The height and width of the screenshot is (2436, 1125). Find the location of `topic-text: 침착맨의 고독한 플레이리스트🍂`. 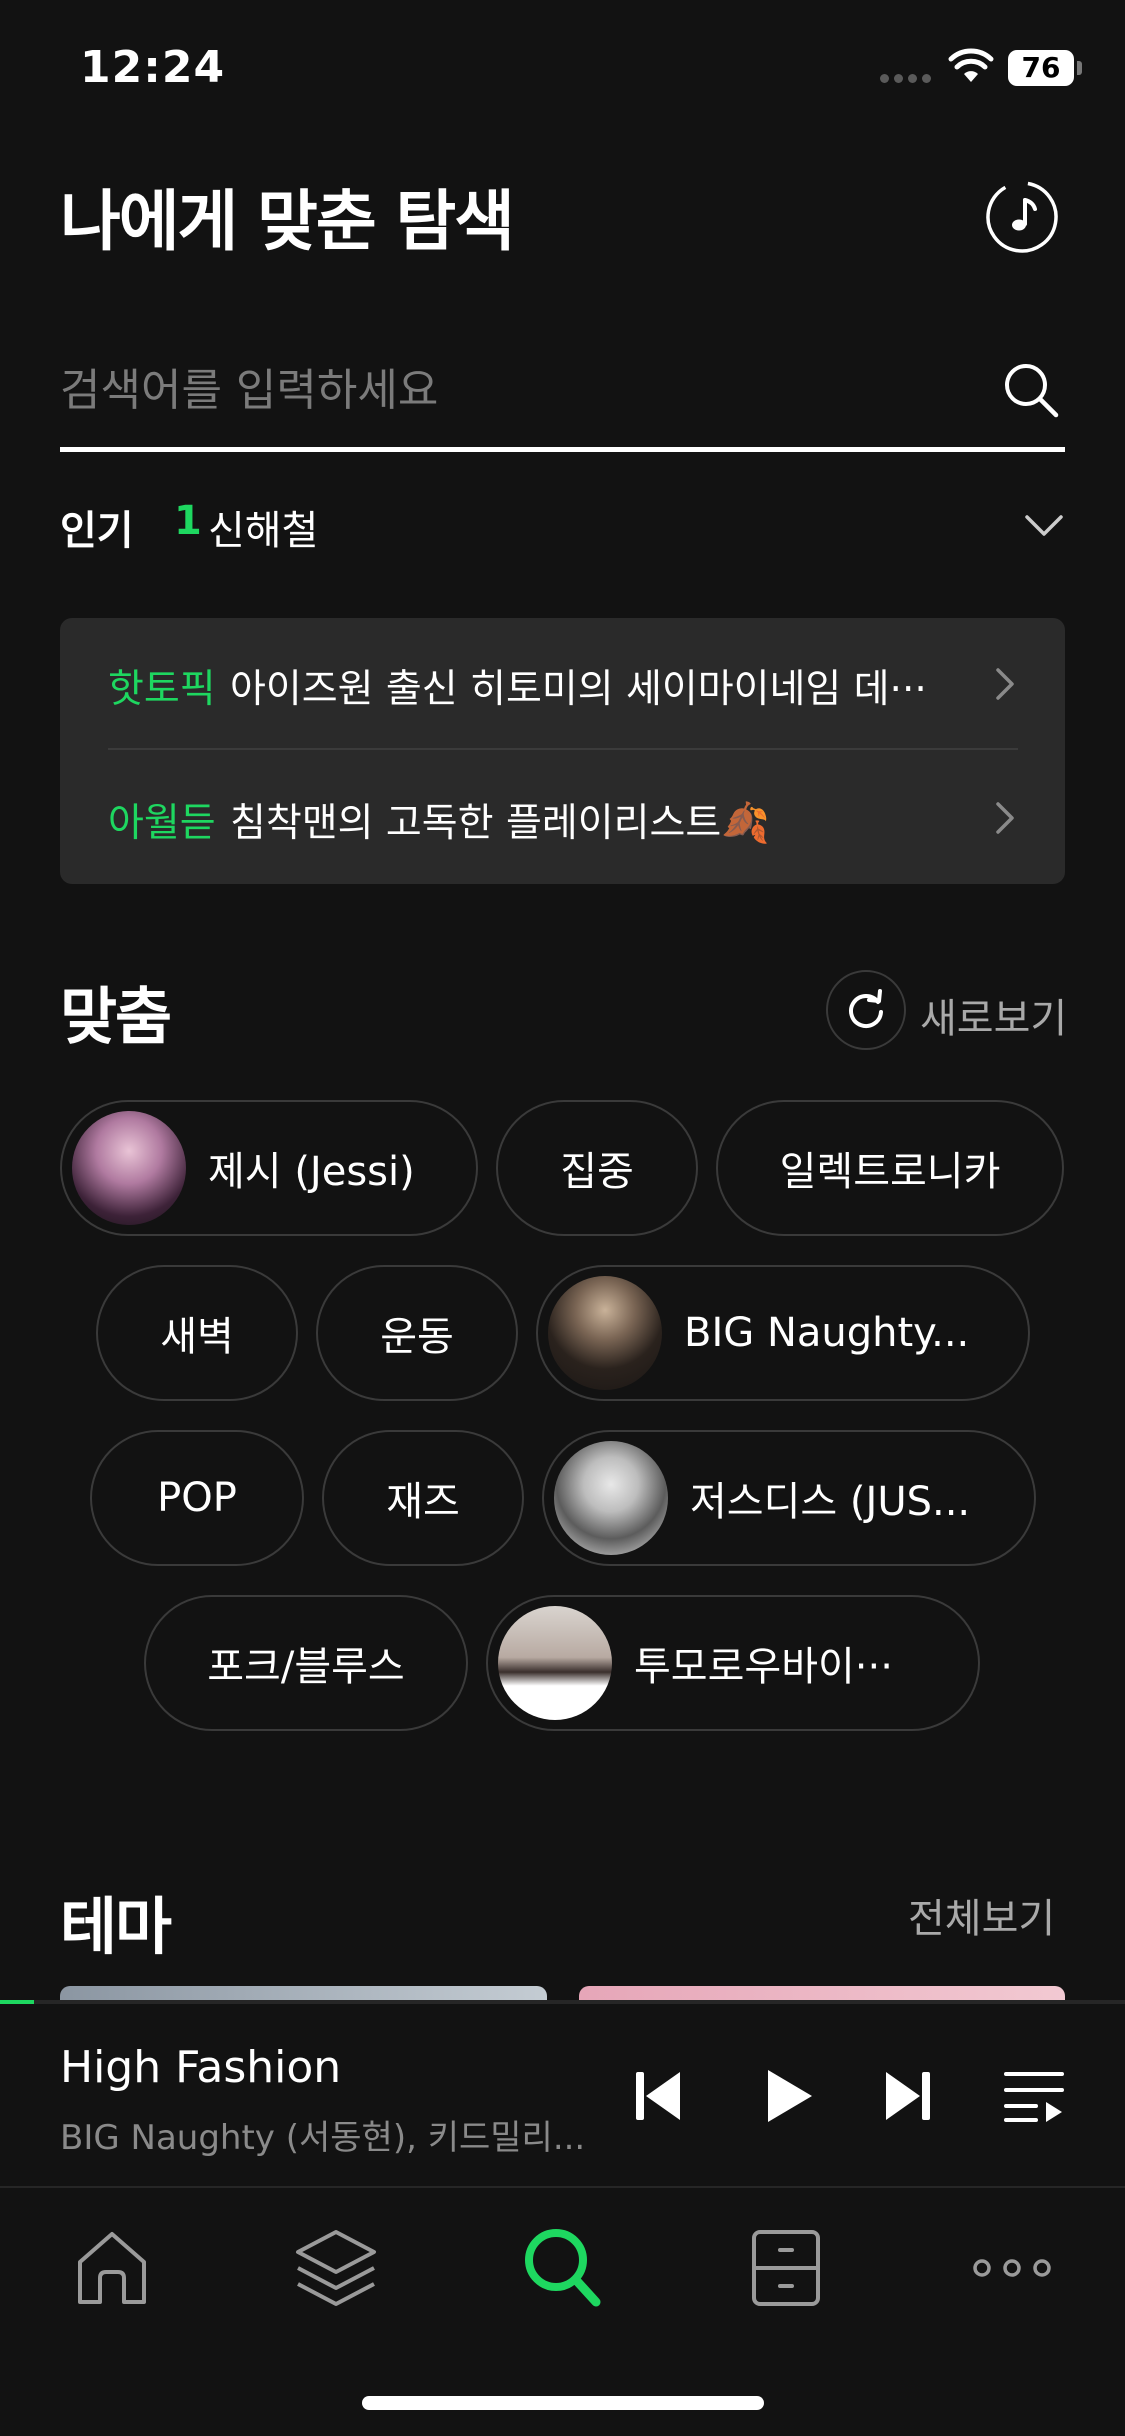

topic-text: 침착맨의 고독한 플레이리스트🍂 is located at coordinates (500, 823).